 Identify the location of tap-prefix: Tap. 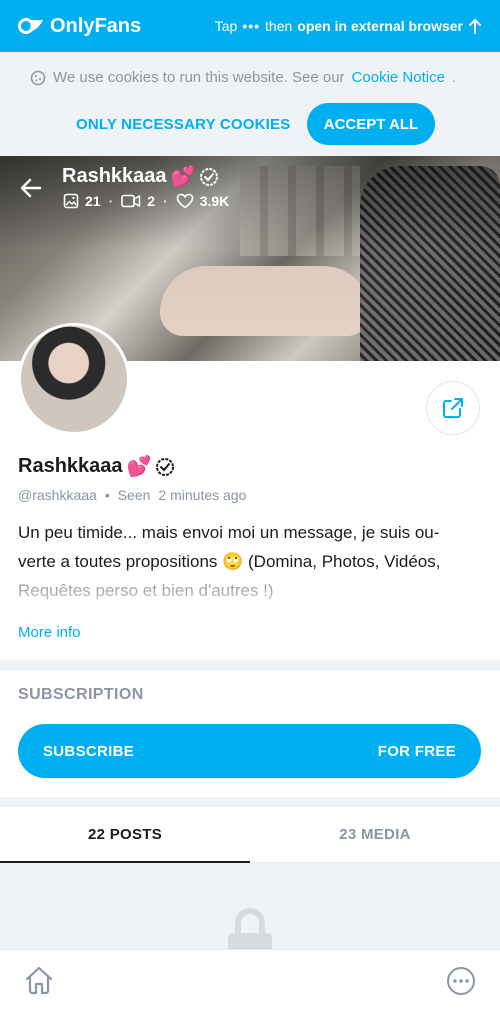
(226, 26).